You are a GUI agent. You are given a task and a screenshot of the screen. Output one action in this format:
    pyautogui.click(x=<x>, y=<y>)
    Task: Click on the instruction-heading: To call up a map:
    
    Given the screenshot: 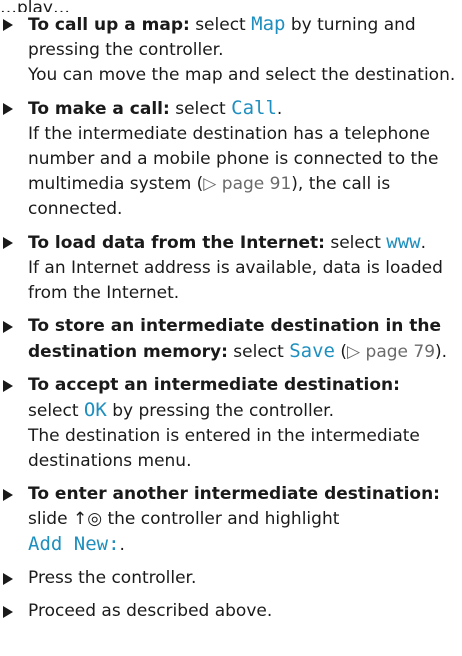 What is the action you would take?
    pyautogui.click(x=109, y=25)
    